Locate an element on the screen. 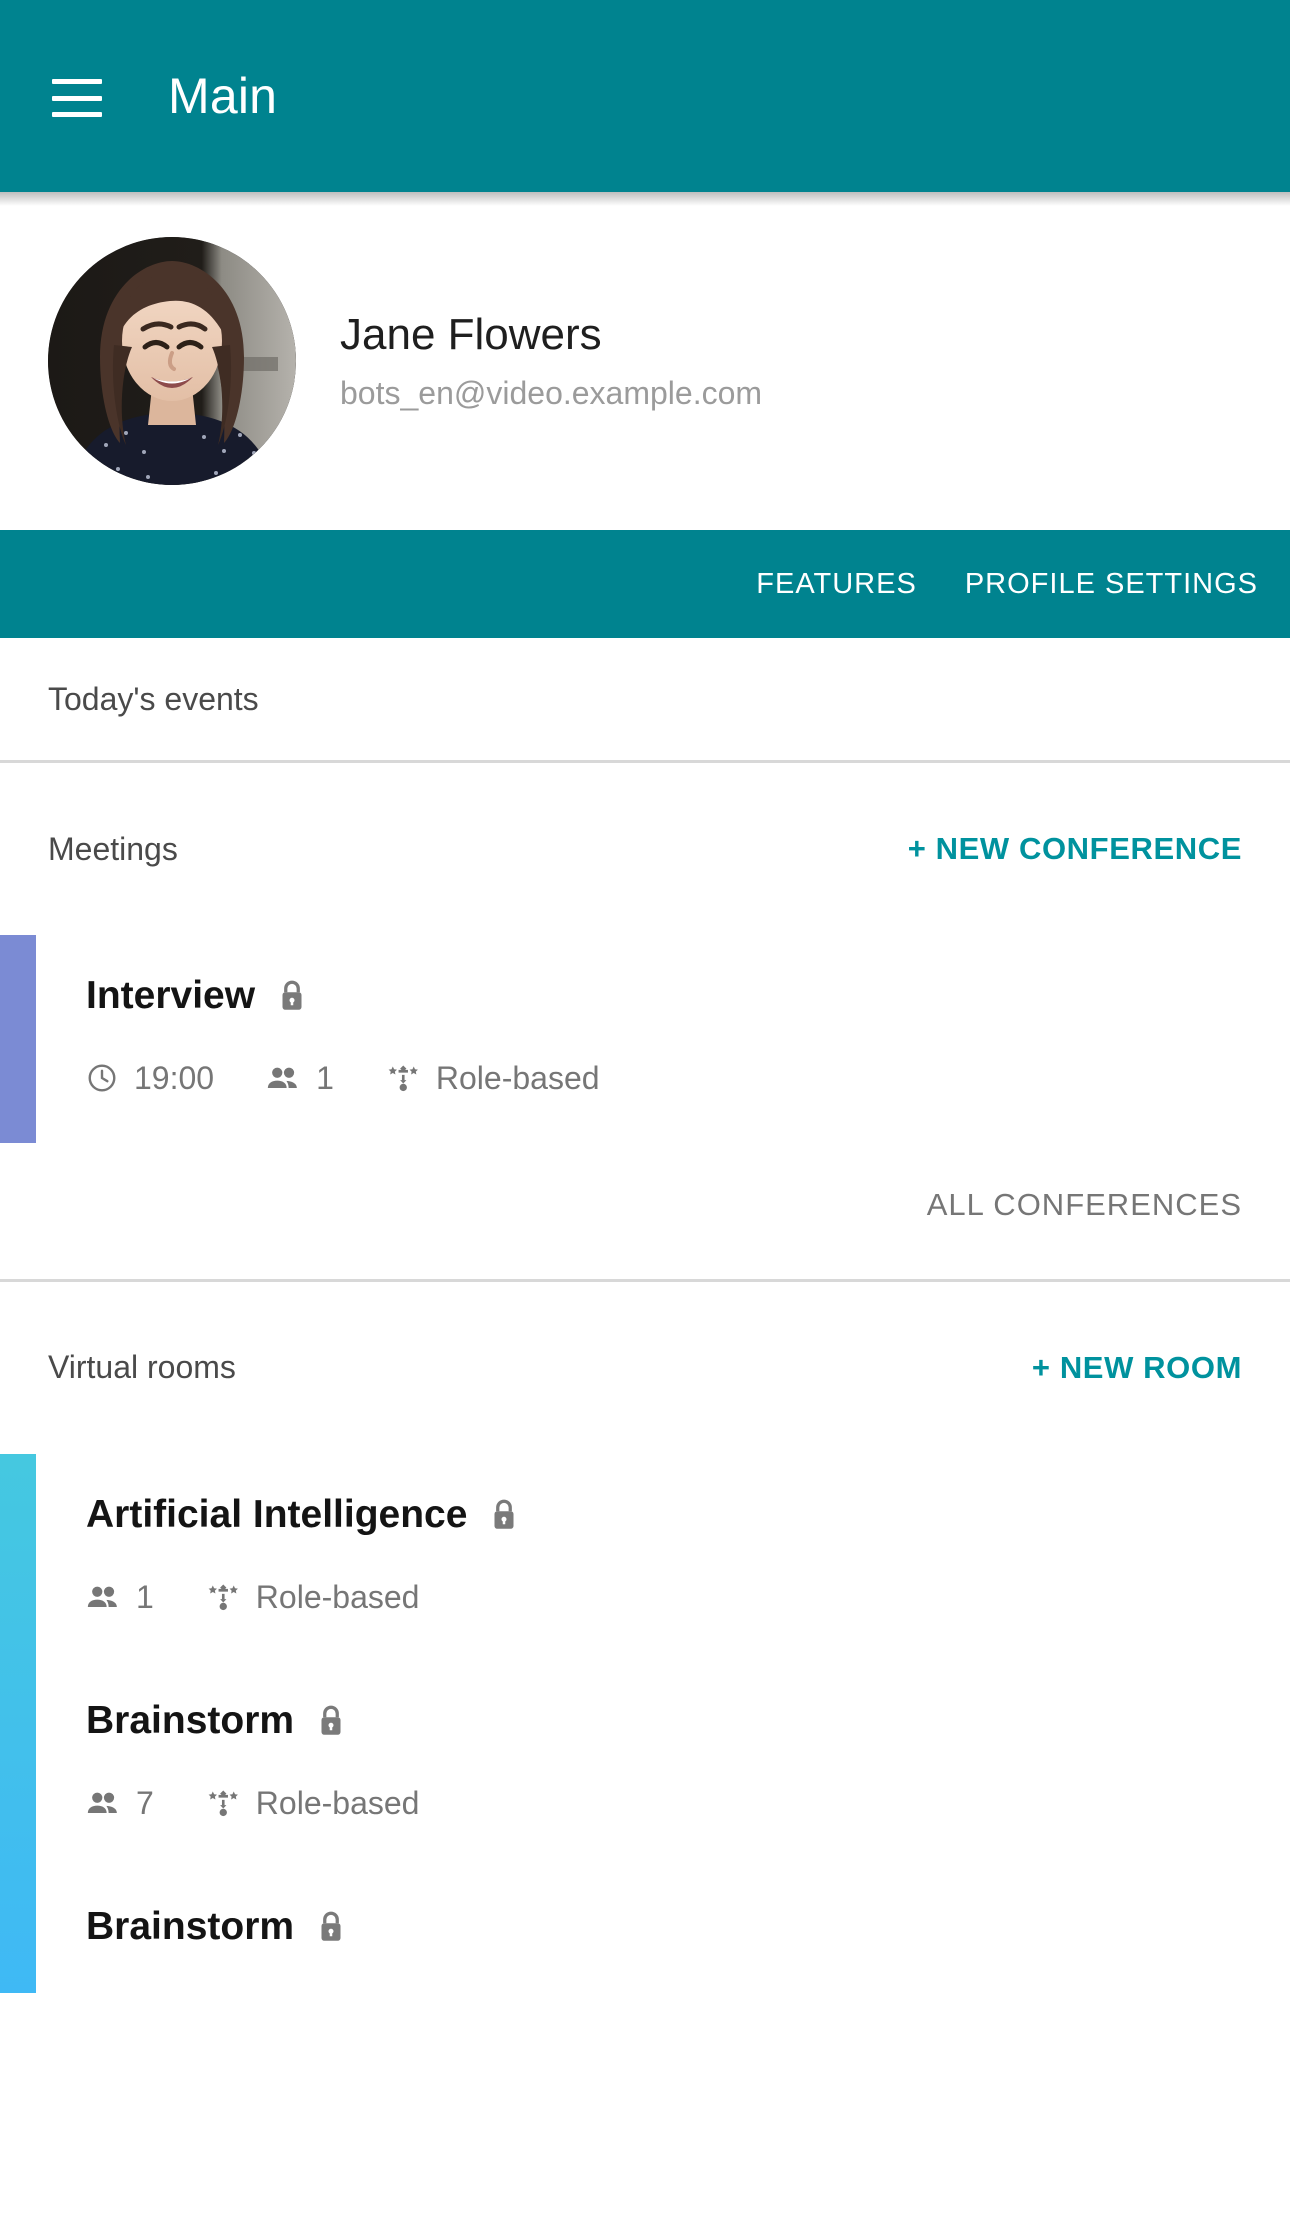 This screenshot has width=1290, height=2217. meeting-participants: 1 is located at coordinates (300, 1078).